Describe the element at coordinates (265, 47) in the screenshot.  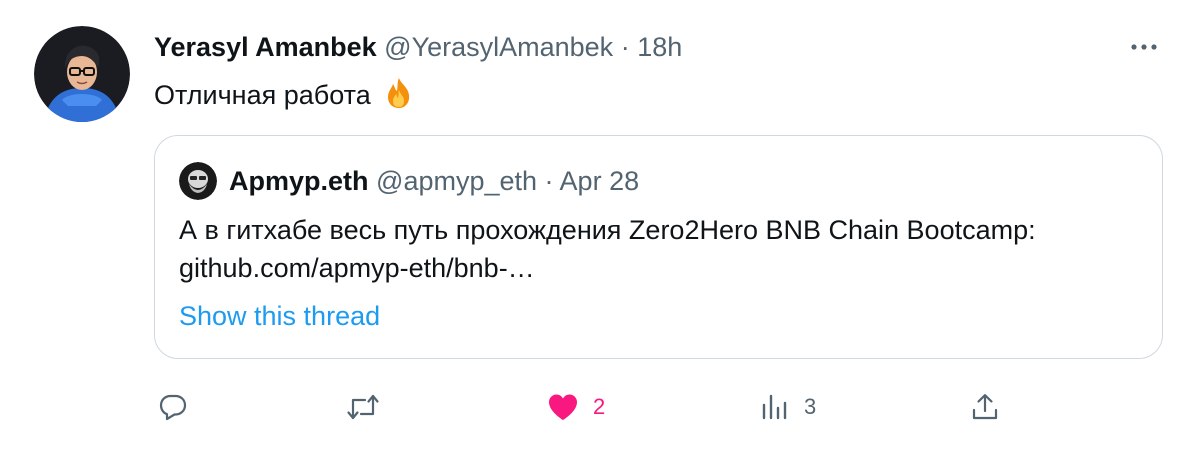
I see `author-name: Yerasyl Amanbek` at that location.